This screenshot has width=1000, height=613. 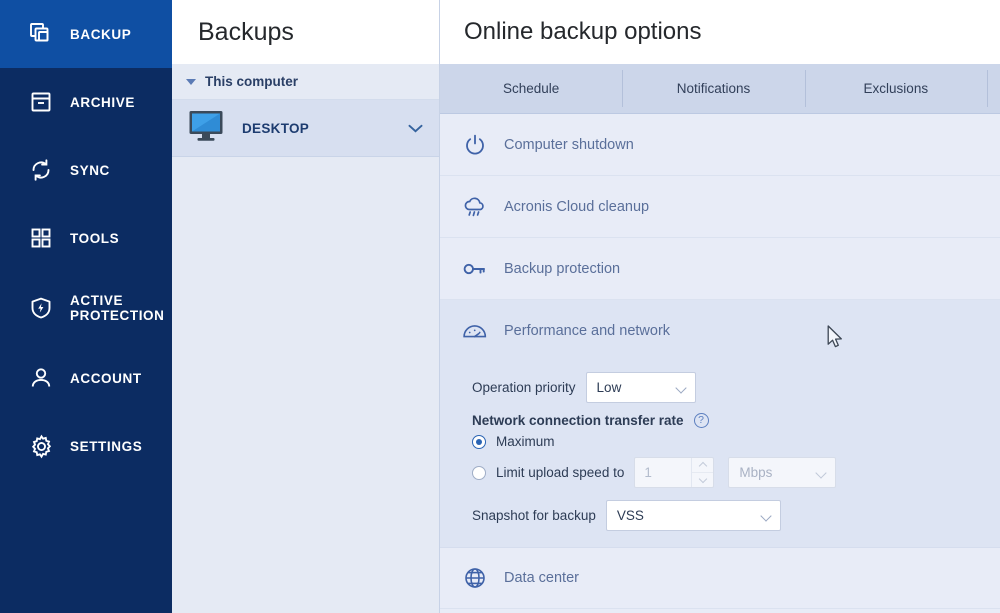 I want to click on tab-label: Schedule, so click(x=531, y=88).